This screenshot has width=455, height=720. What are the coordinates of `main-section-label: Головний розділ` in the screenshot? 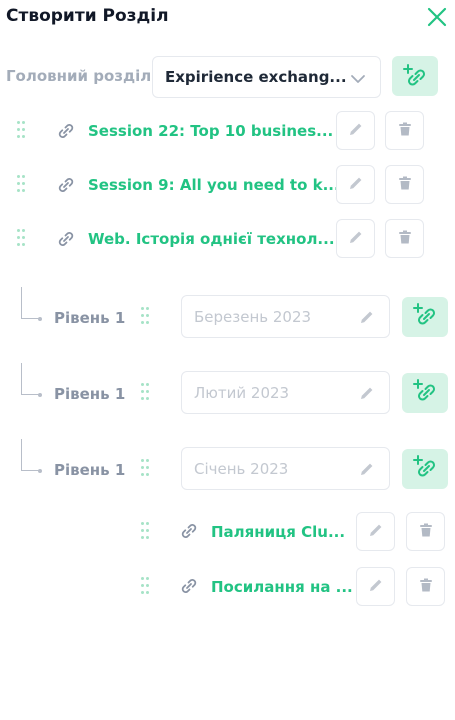 It's located at (79, 76).